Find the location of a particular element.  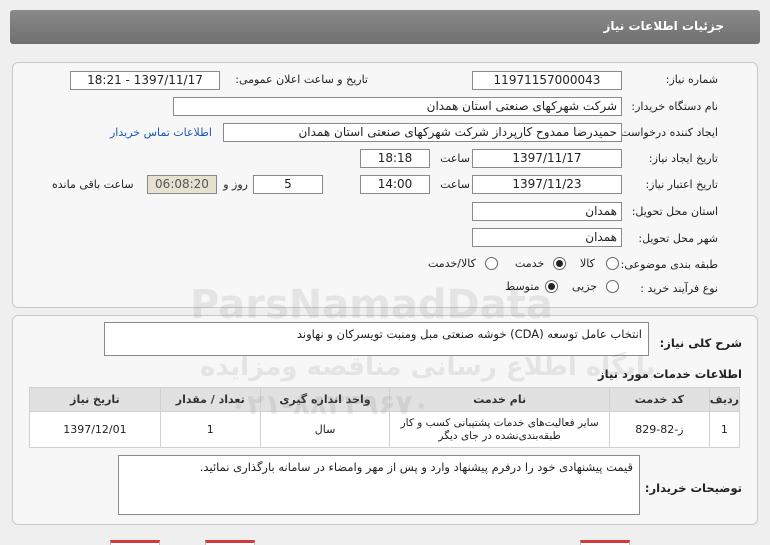

cell-service-code: ز-82-829 is located at coordinates (659, 429).